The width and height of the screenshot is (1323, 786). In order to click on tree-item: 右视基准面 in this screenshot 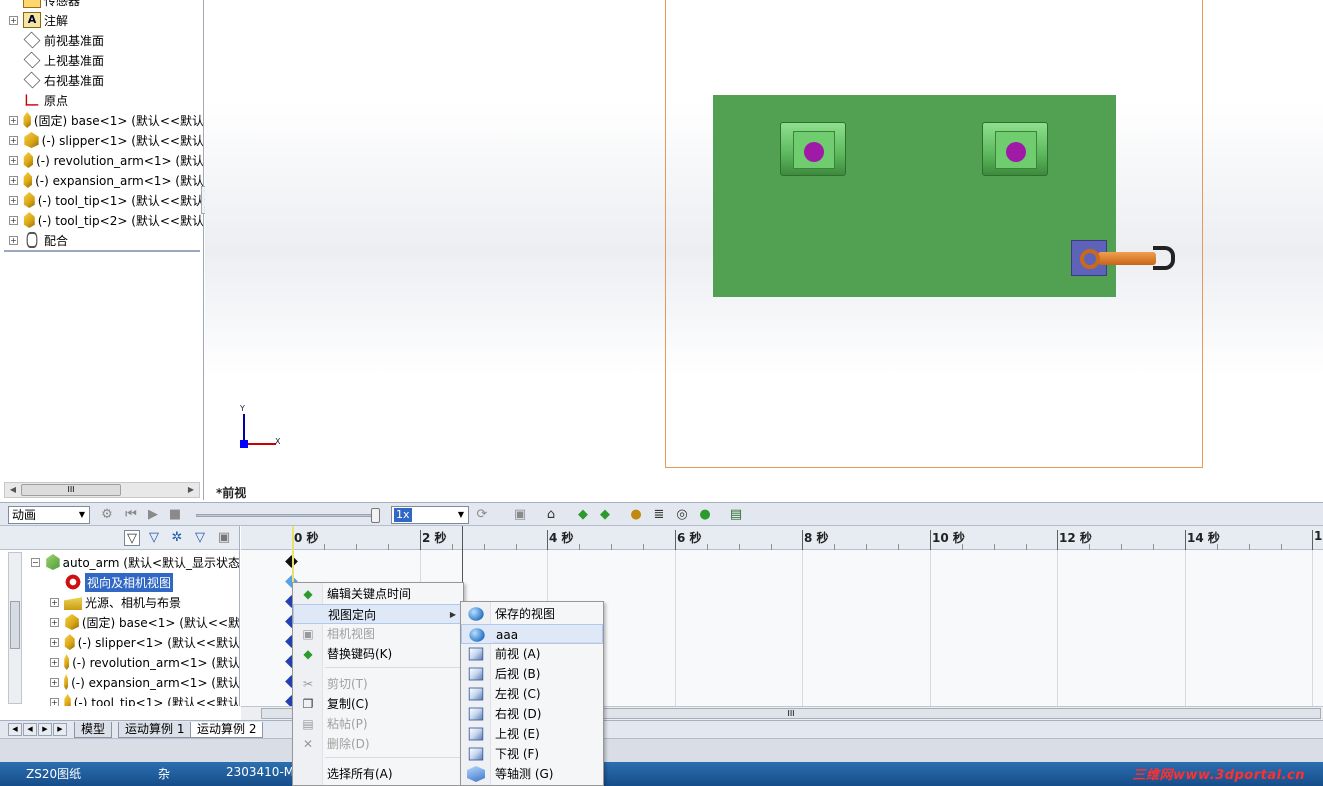, I will do `click(101, 80)`.